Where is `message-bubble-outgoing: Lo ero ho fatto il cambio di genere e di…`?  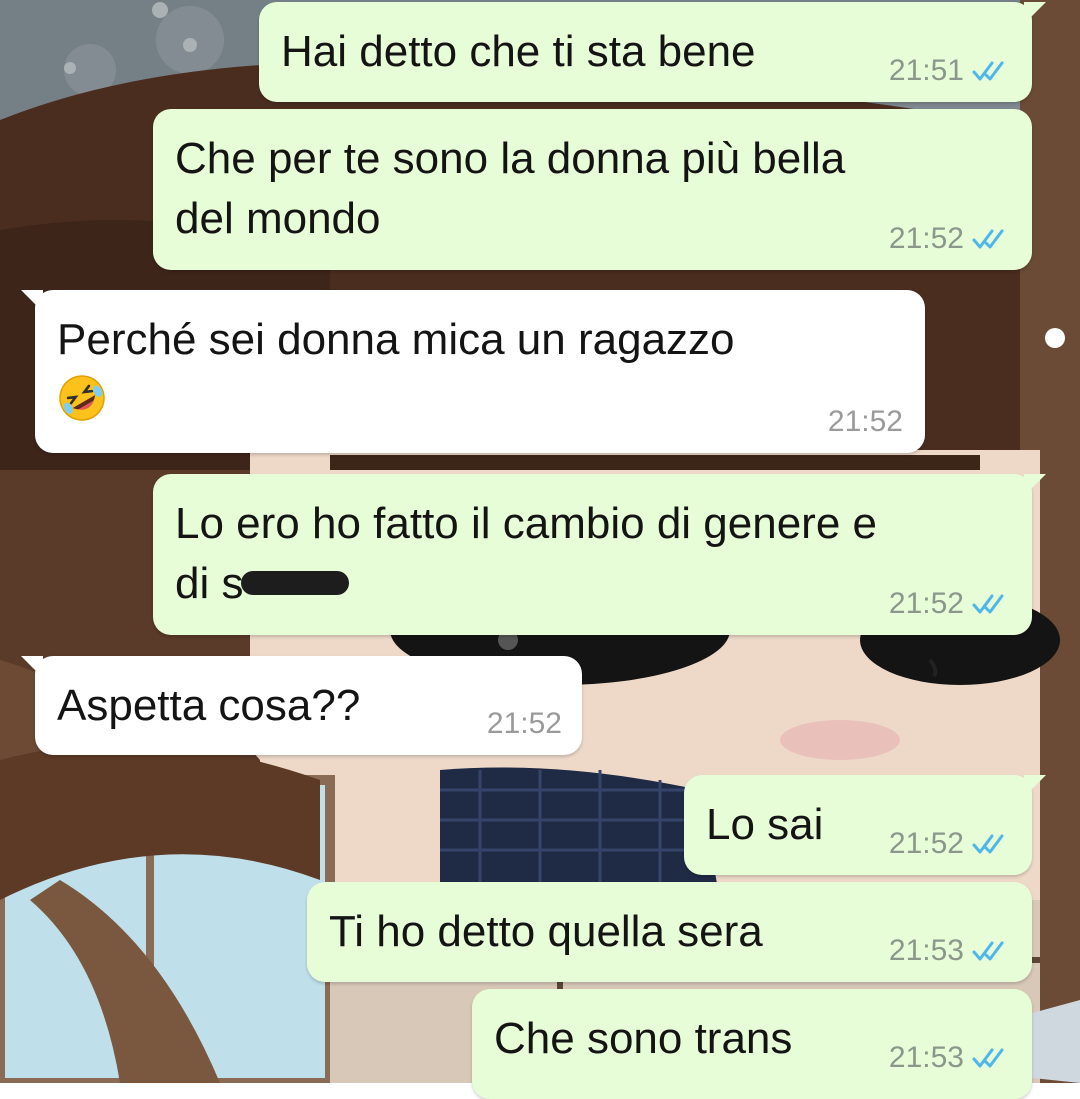 message-bubble-outgoing: Lo ero ho fatto il cambio di genere e di… is located at coordinates (599, 554).